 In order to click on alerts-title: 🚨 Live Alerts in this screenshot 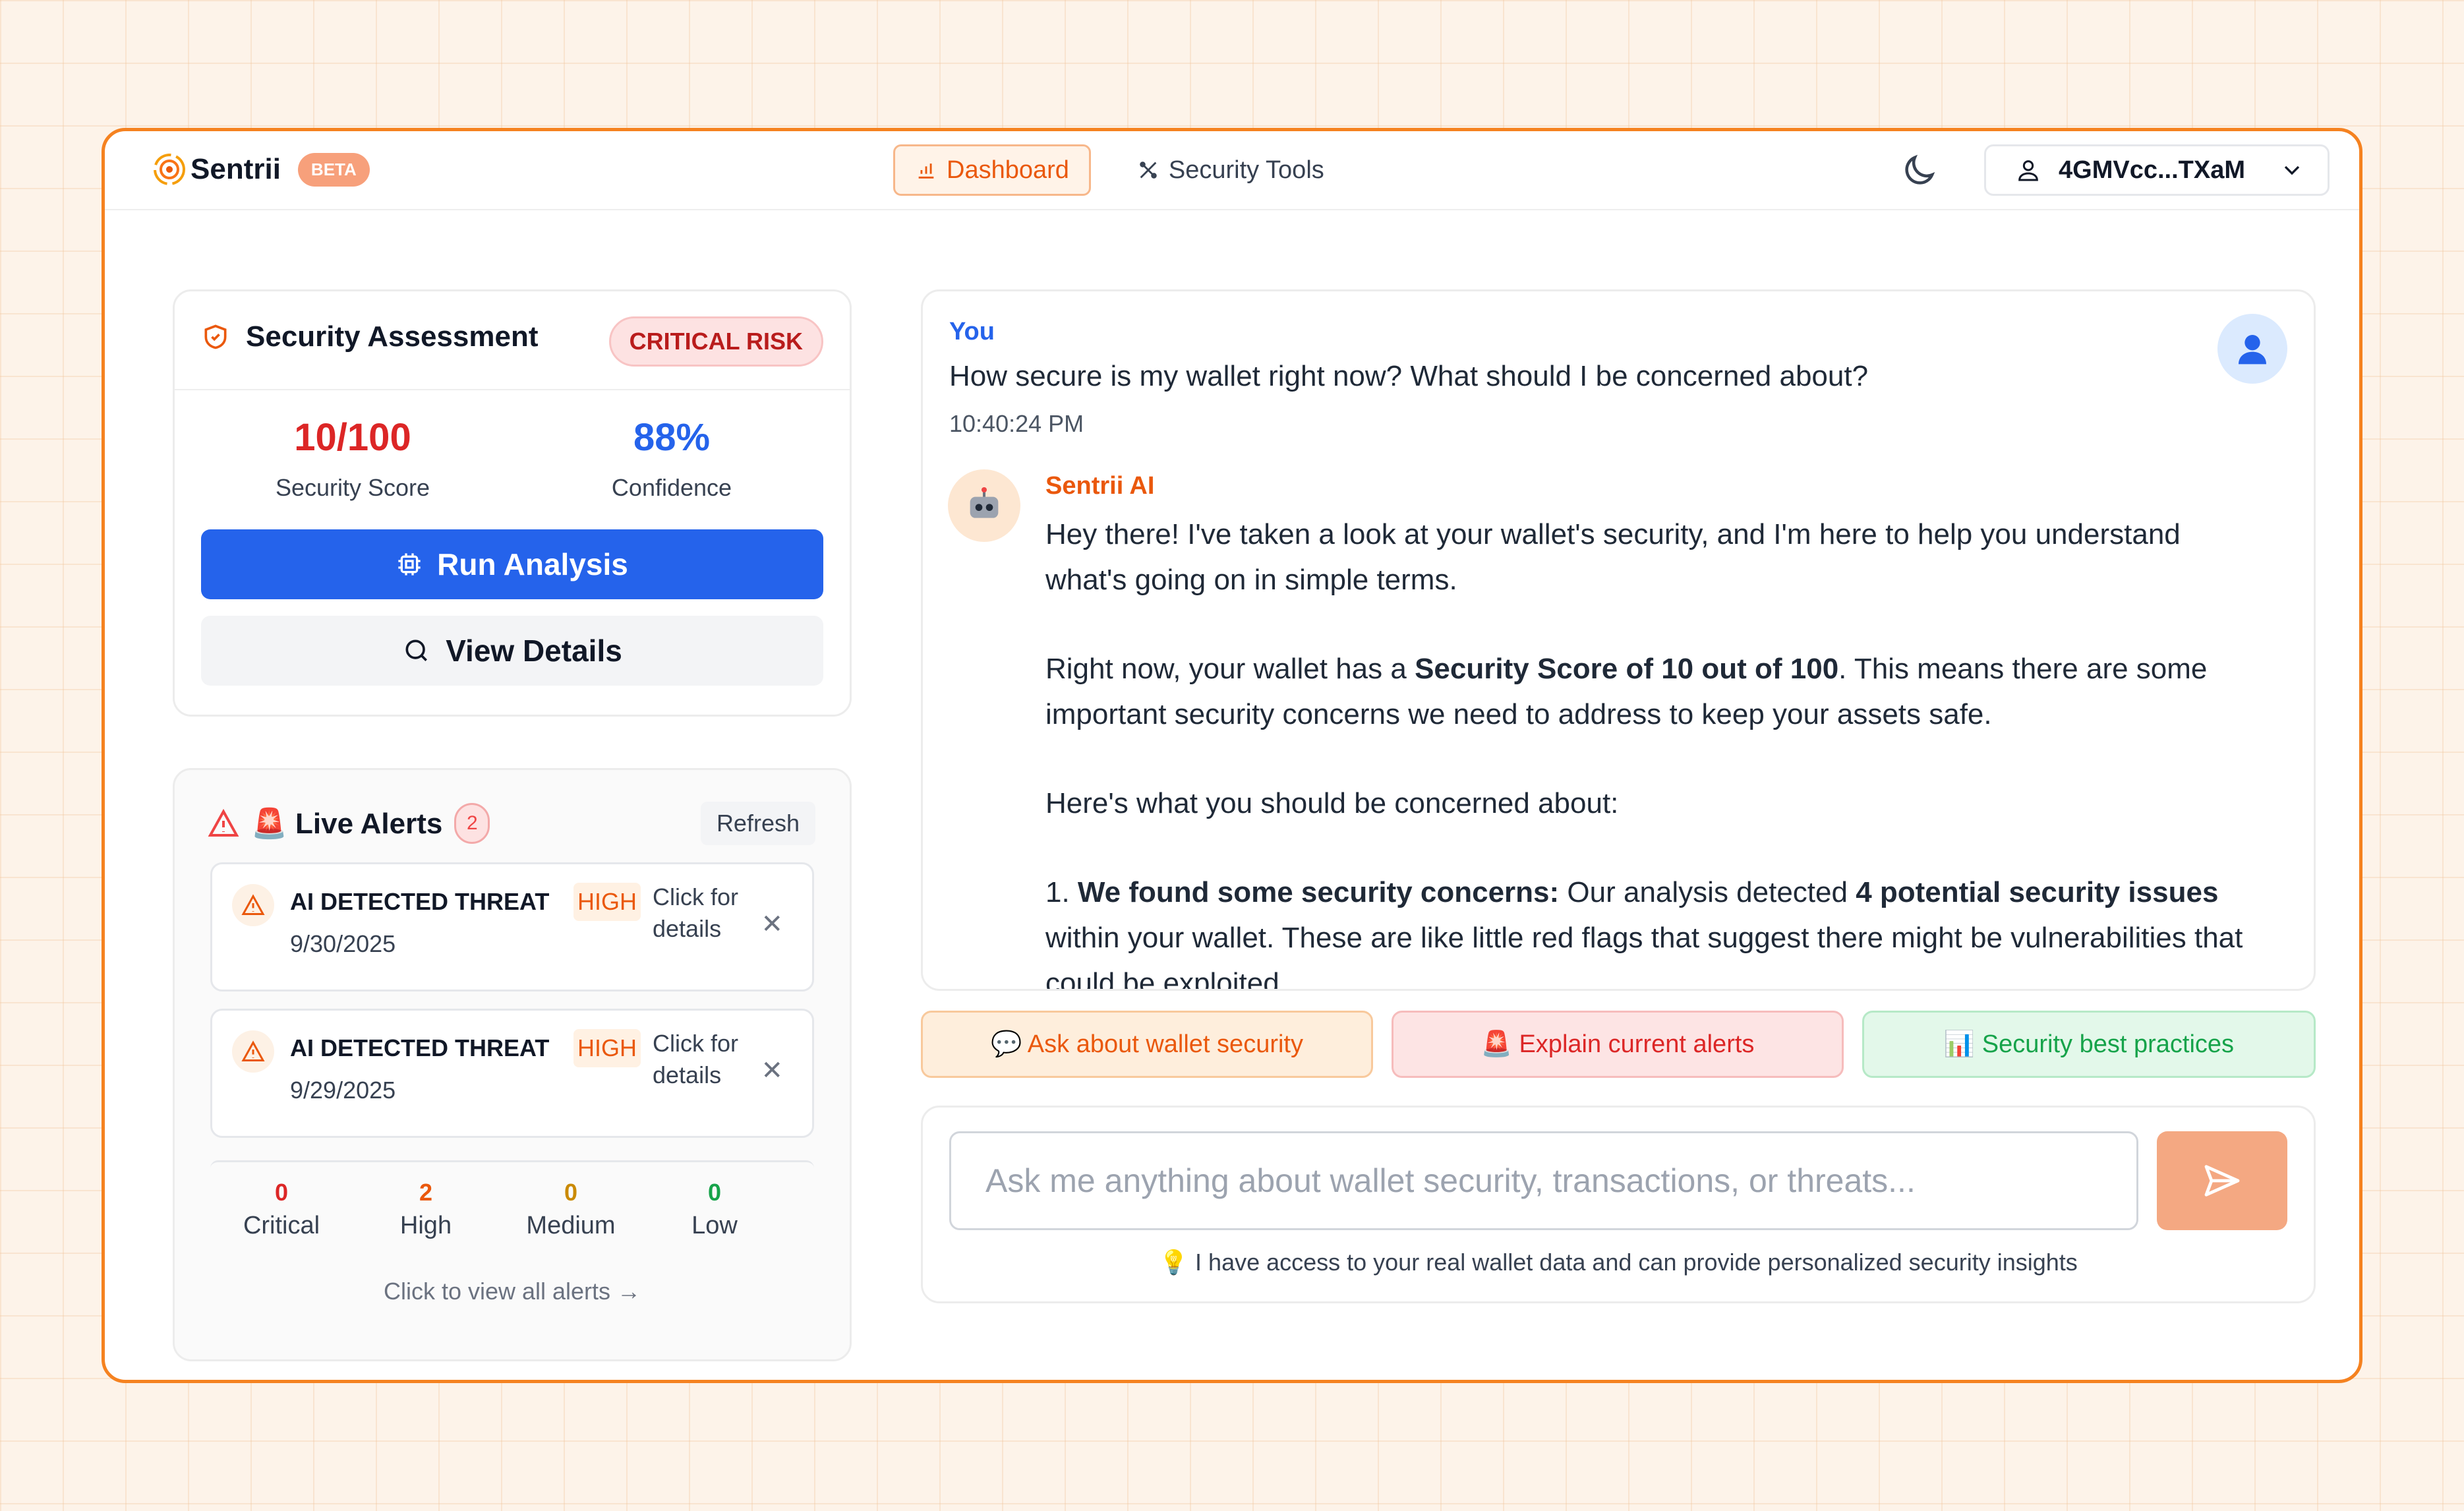, I will do `click(347, 824)`.